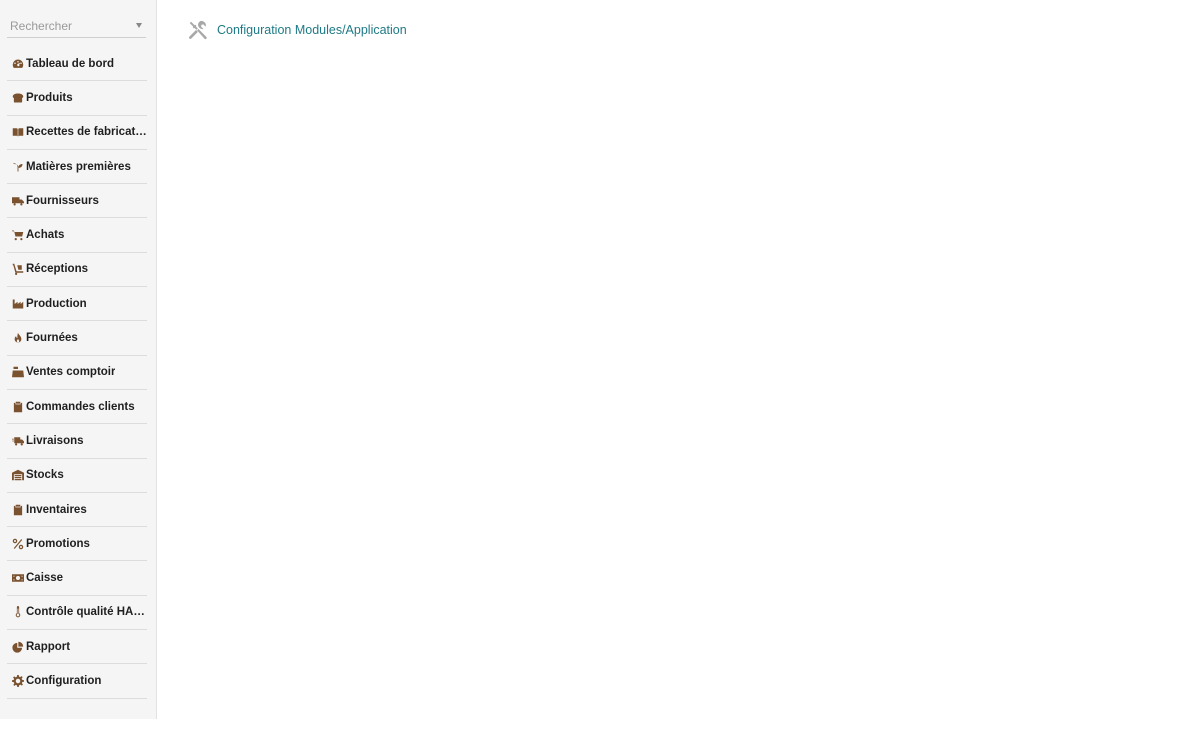 Image resolution: width=1200 pixels, height=741 pixels. I want to click on sidebar-item-inventaires: Inventaires, so click(77, 510).